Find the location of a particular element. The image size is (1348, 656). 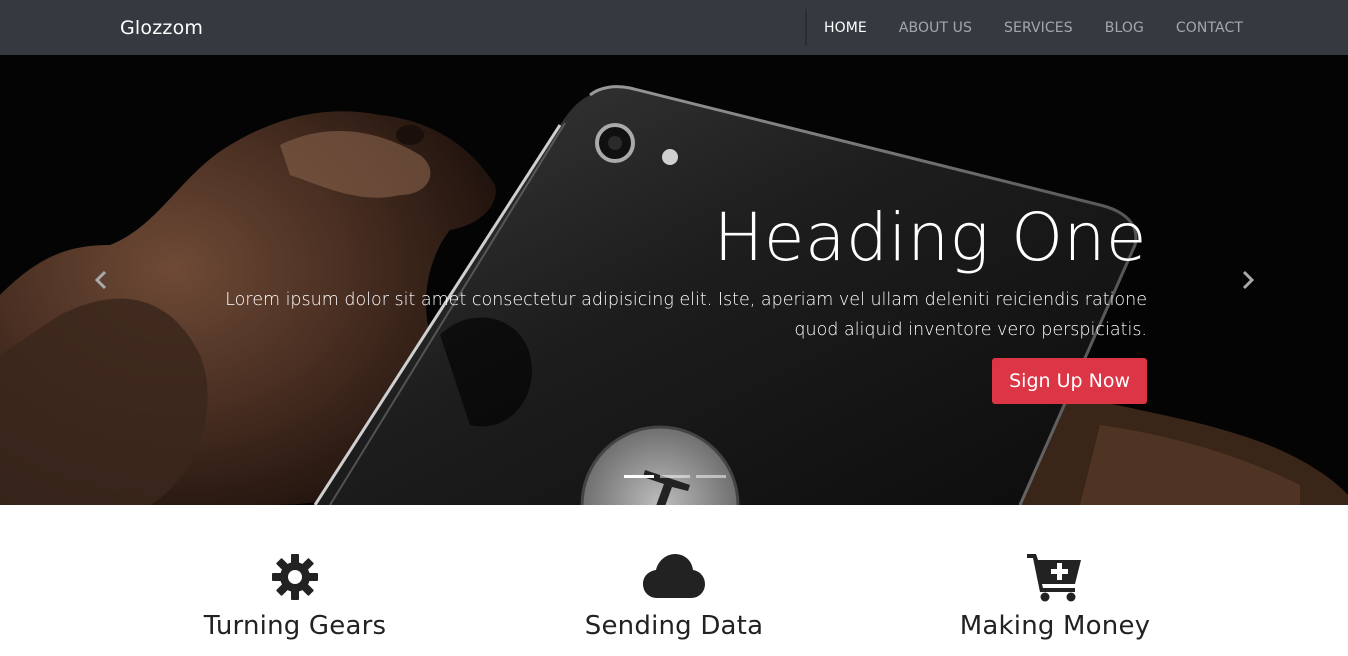

nav-link-blog: BLOG is located at coordinates (1124, 28).